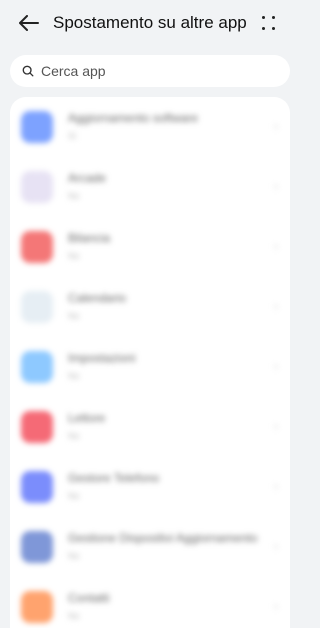 This screenshot has height=628, width=320. I want to click on app-permission-status: Sì, so click(72, 136).